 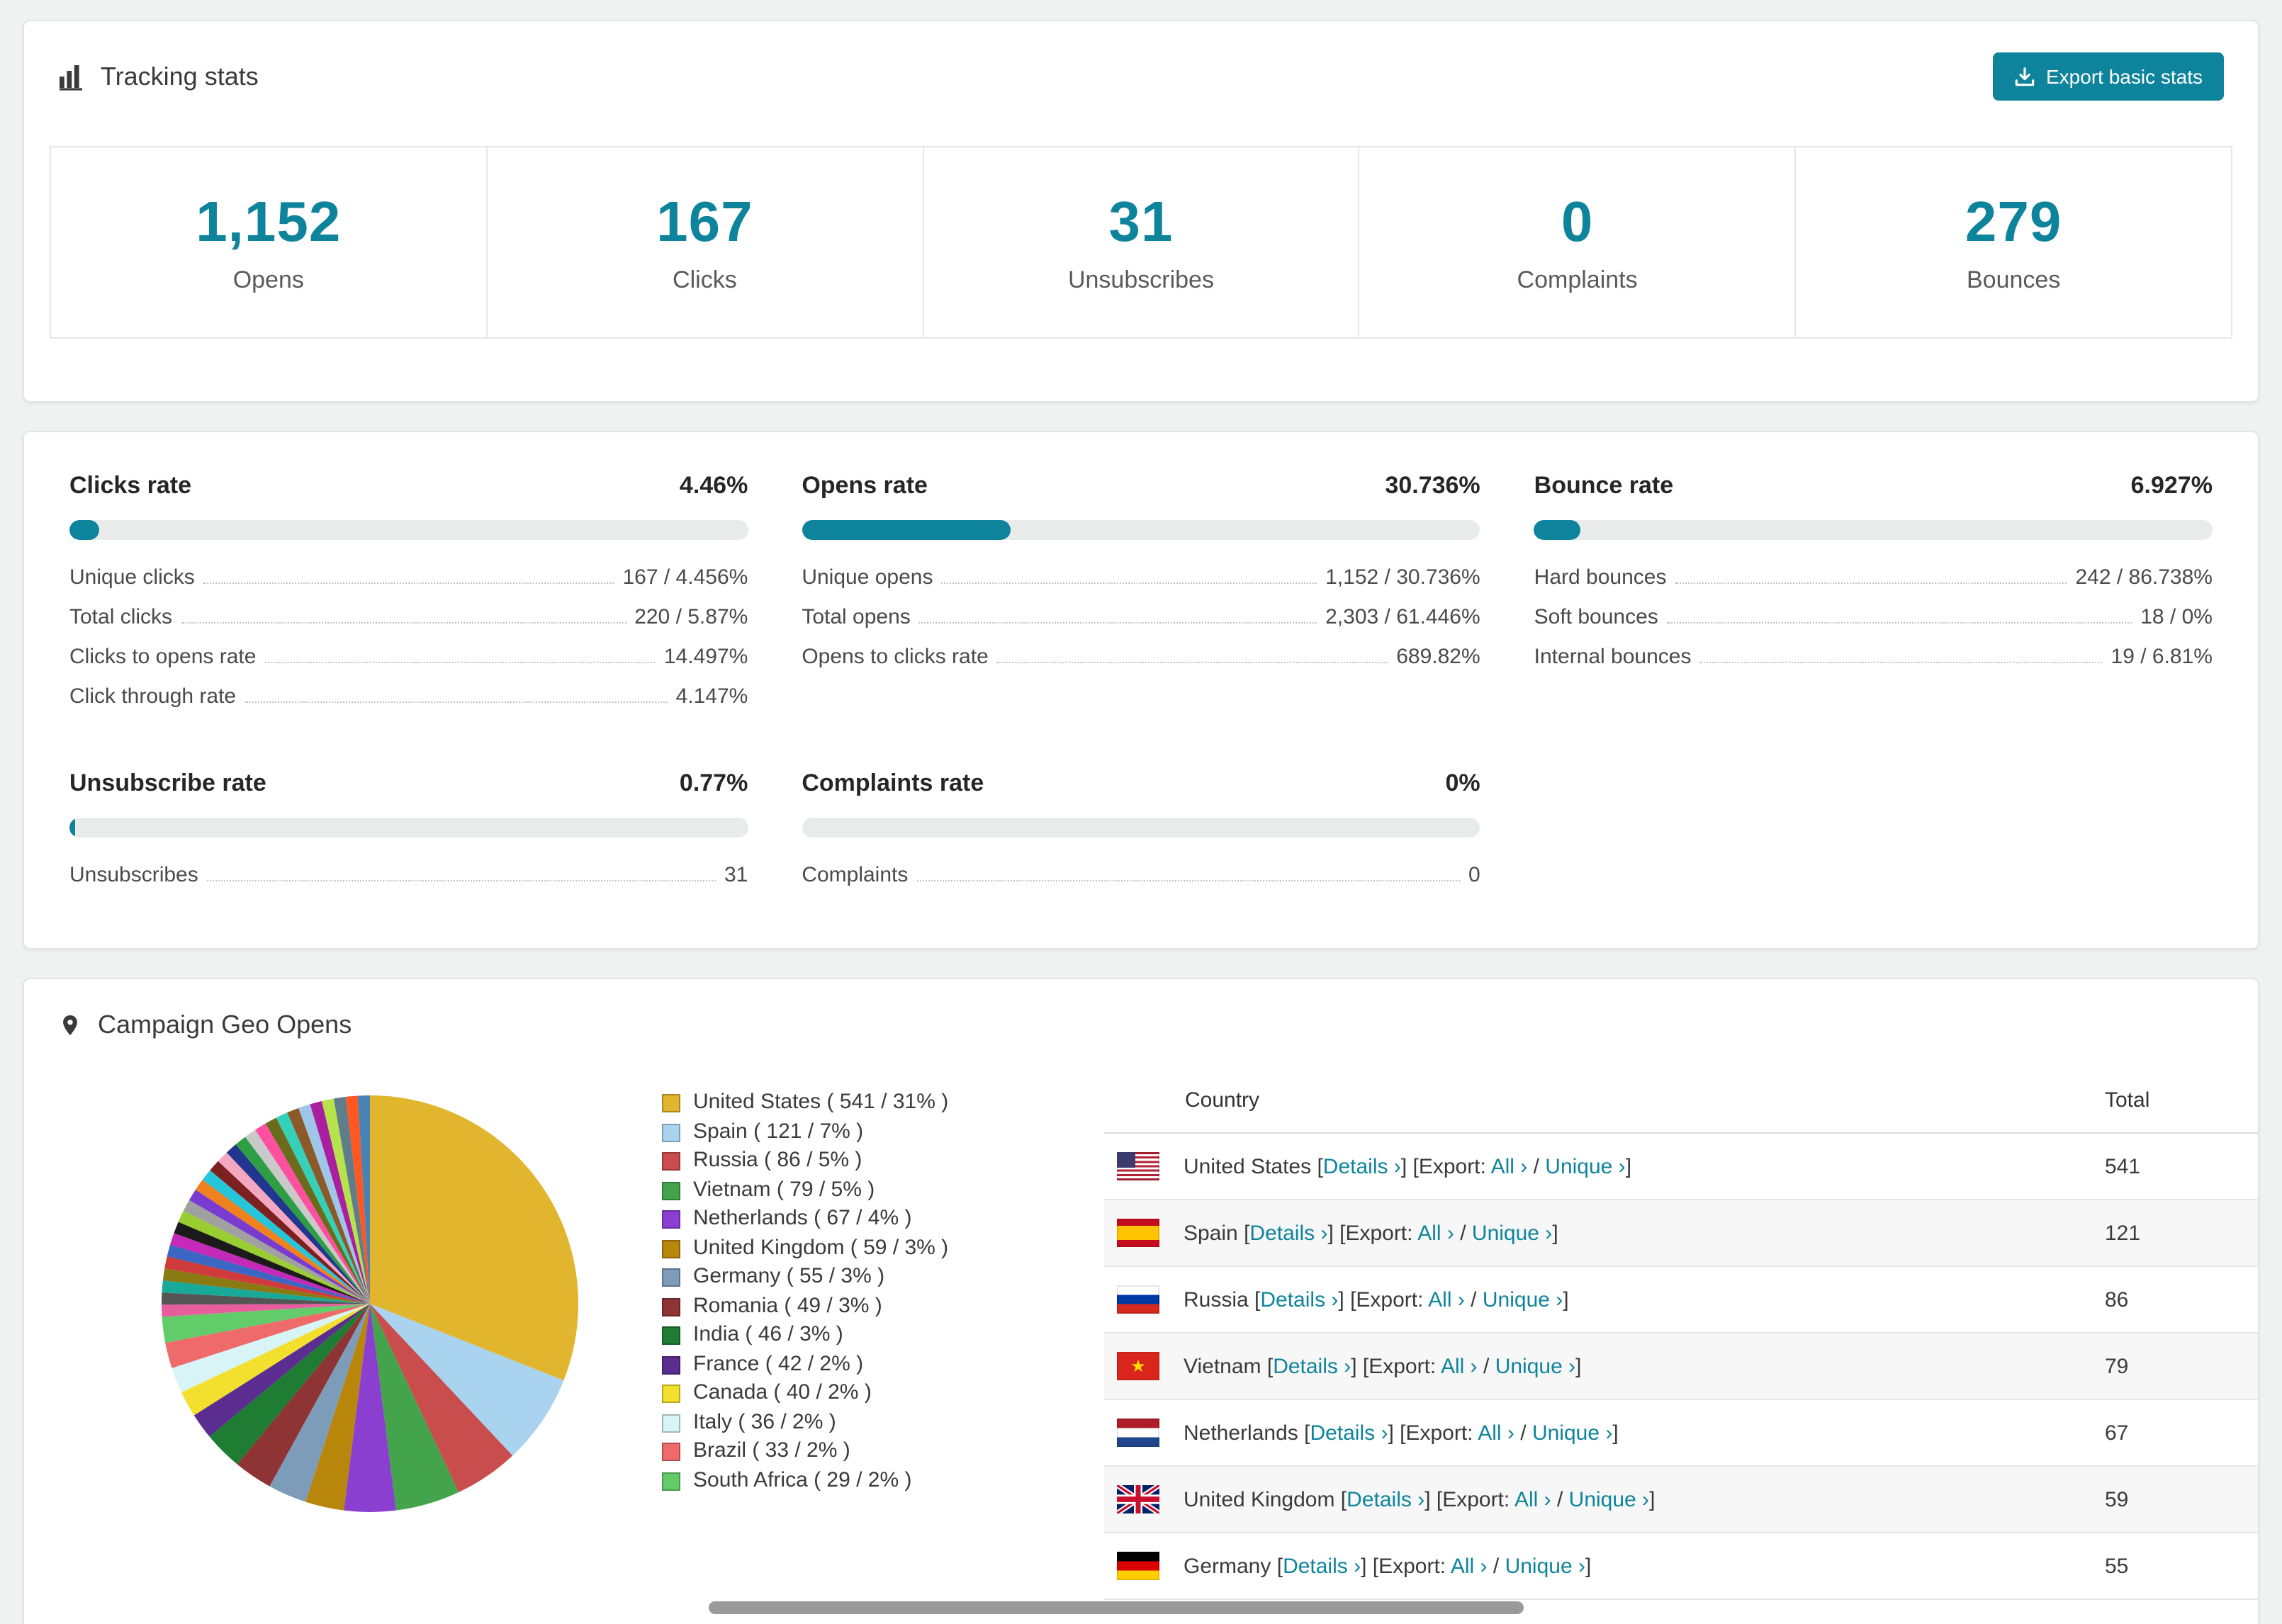 What do you see at coordinates (893, 782) in the screenshot?
I see `rate-title: Complaints rate` at bounding box center [893, 782].